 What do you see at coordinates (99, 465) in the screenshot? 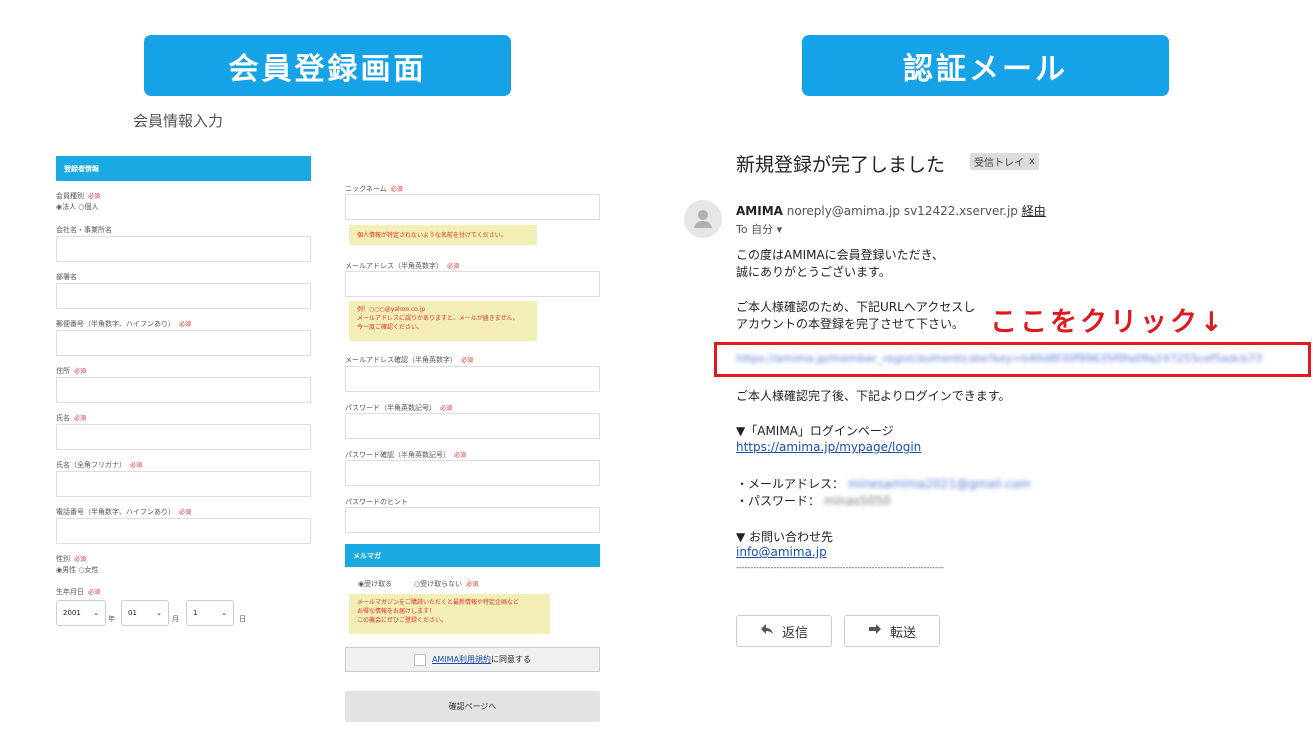
I see `label-kana: 氏名（全角フリガナ） 必須` at bounding box center [99, 465].